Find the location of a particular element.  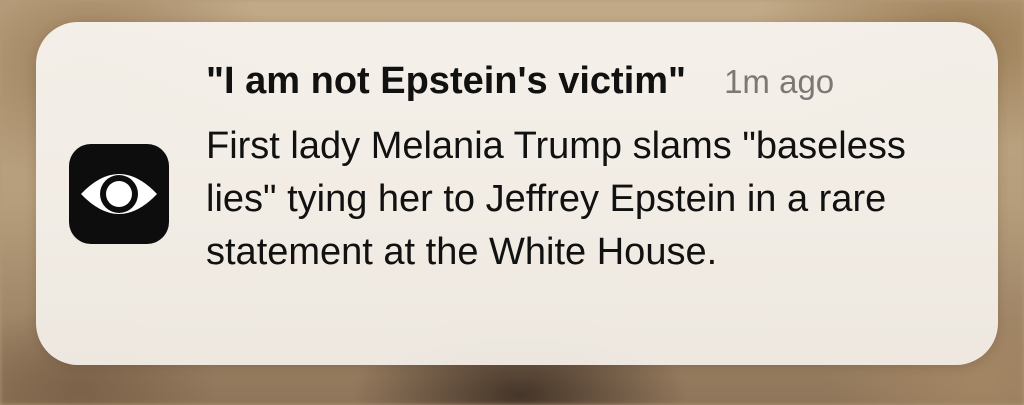

notification-title: "I am not Epstein's victim" is located at coordinates (446, 81).